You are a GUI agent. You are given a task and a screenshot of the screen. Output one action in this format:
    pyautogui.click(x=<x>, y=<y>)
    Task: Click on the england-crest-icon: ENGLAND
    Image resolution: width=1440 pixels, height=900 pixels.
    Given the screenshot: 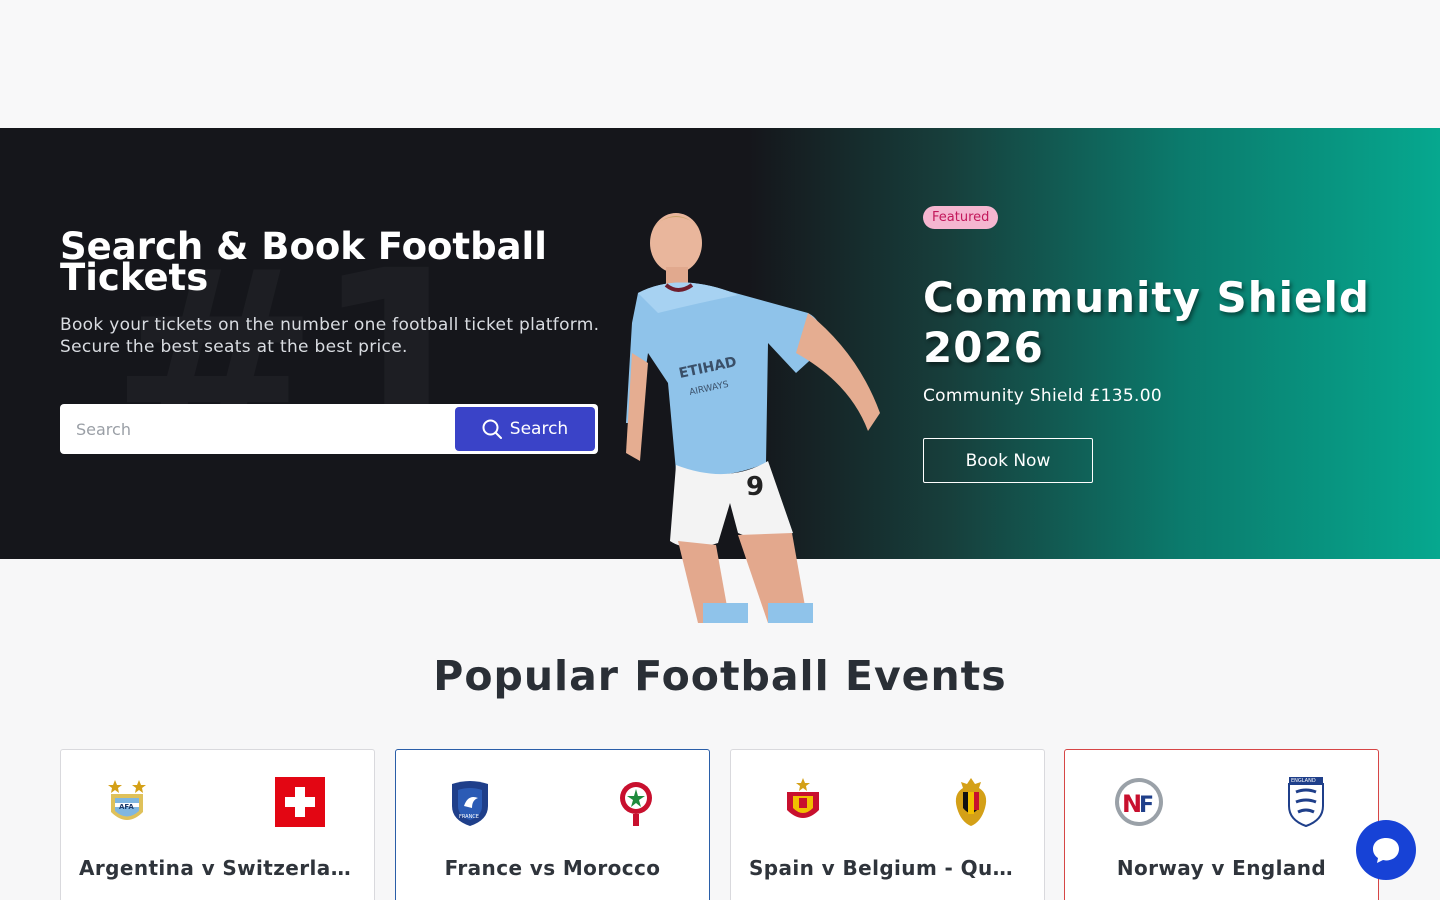 What is the action you would take?
    pyautogui.click(x=1306, y=802)
    